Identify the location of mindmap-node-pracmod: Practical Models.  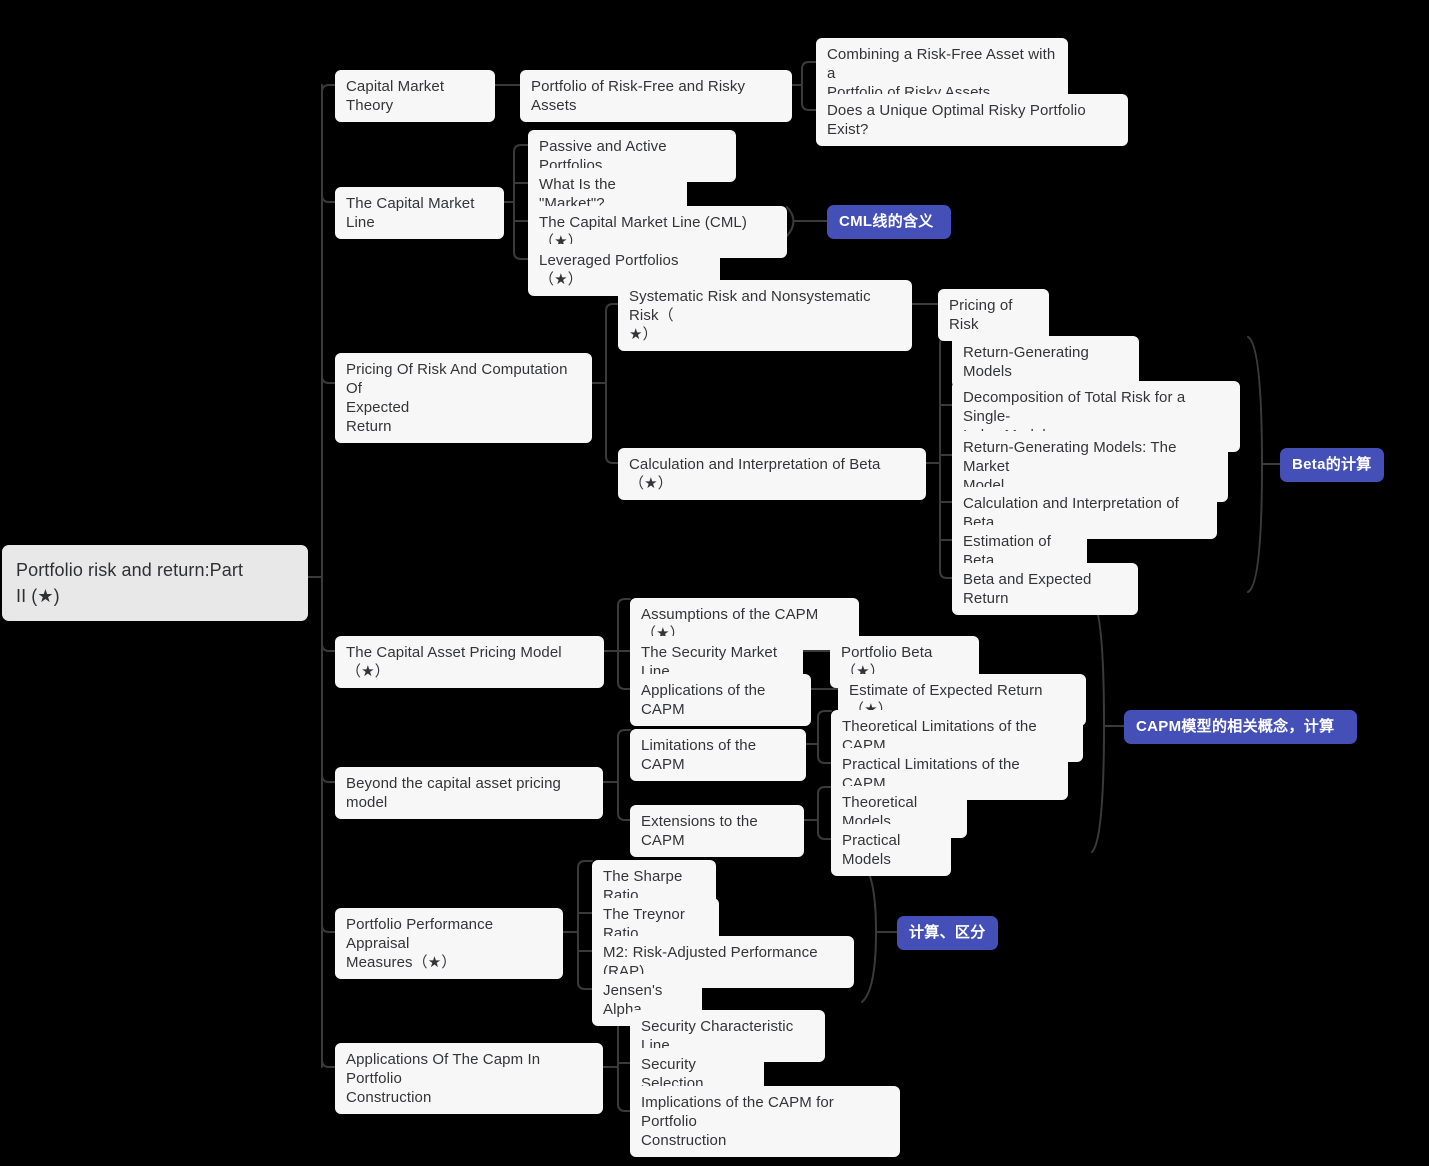
(891, 850).